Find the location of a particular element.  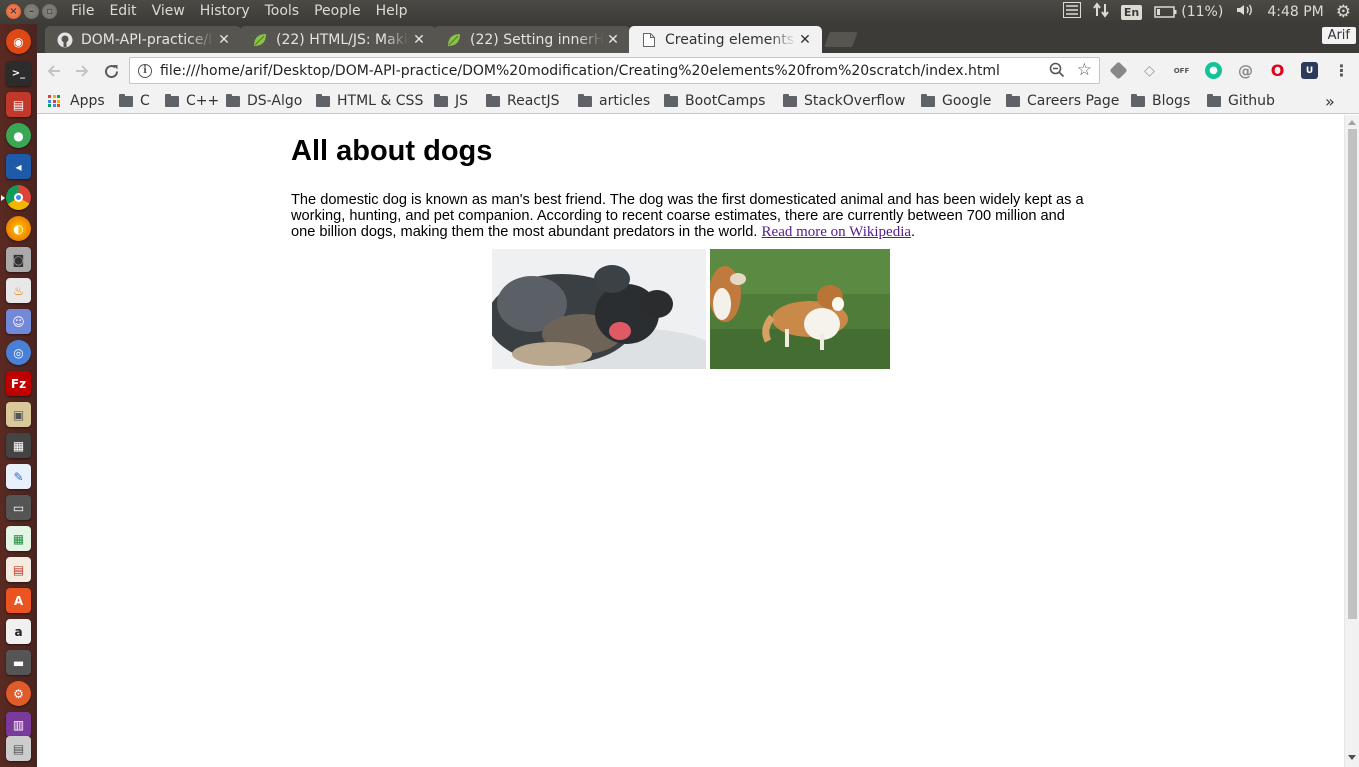

tab-title: (22) Setting innerH is located at coordinates (537, 39).